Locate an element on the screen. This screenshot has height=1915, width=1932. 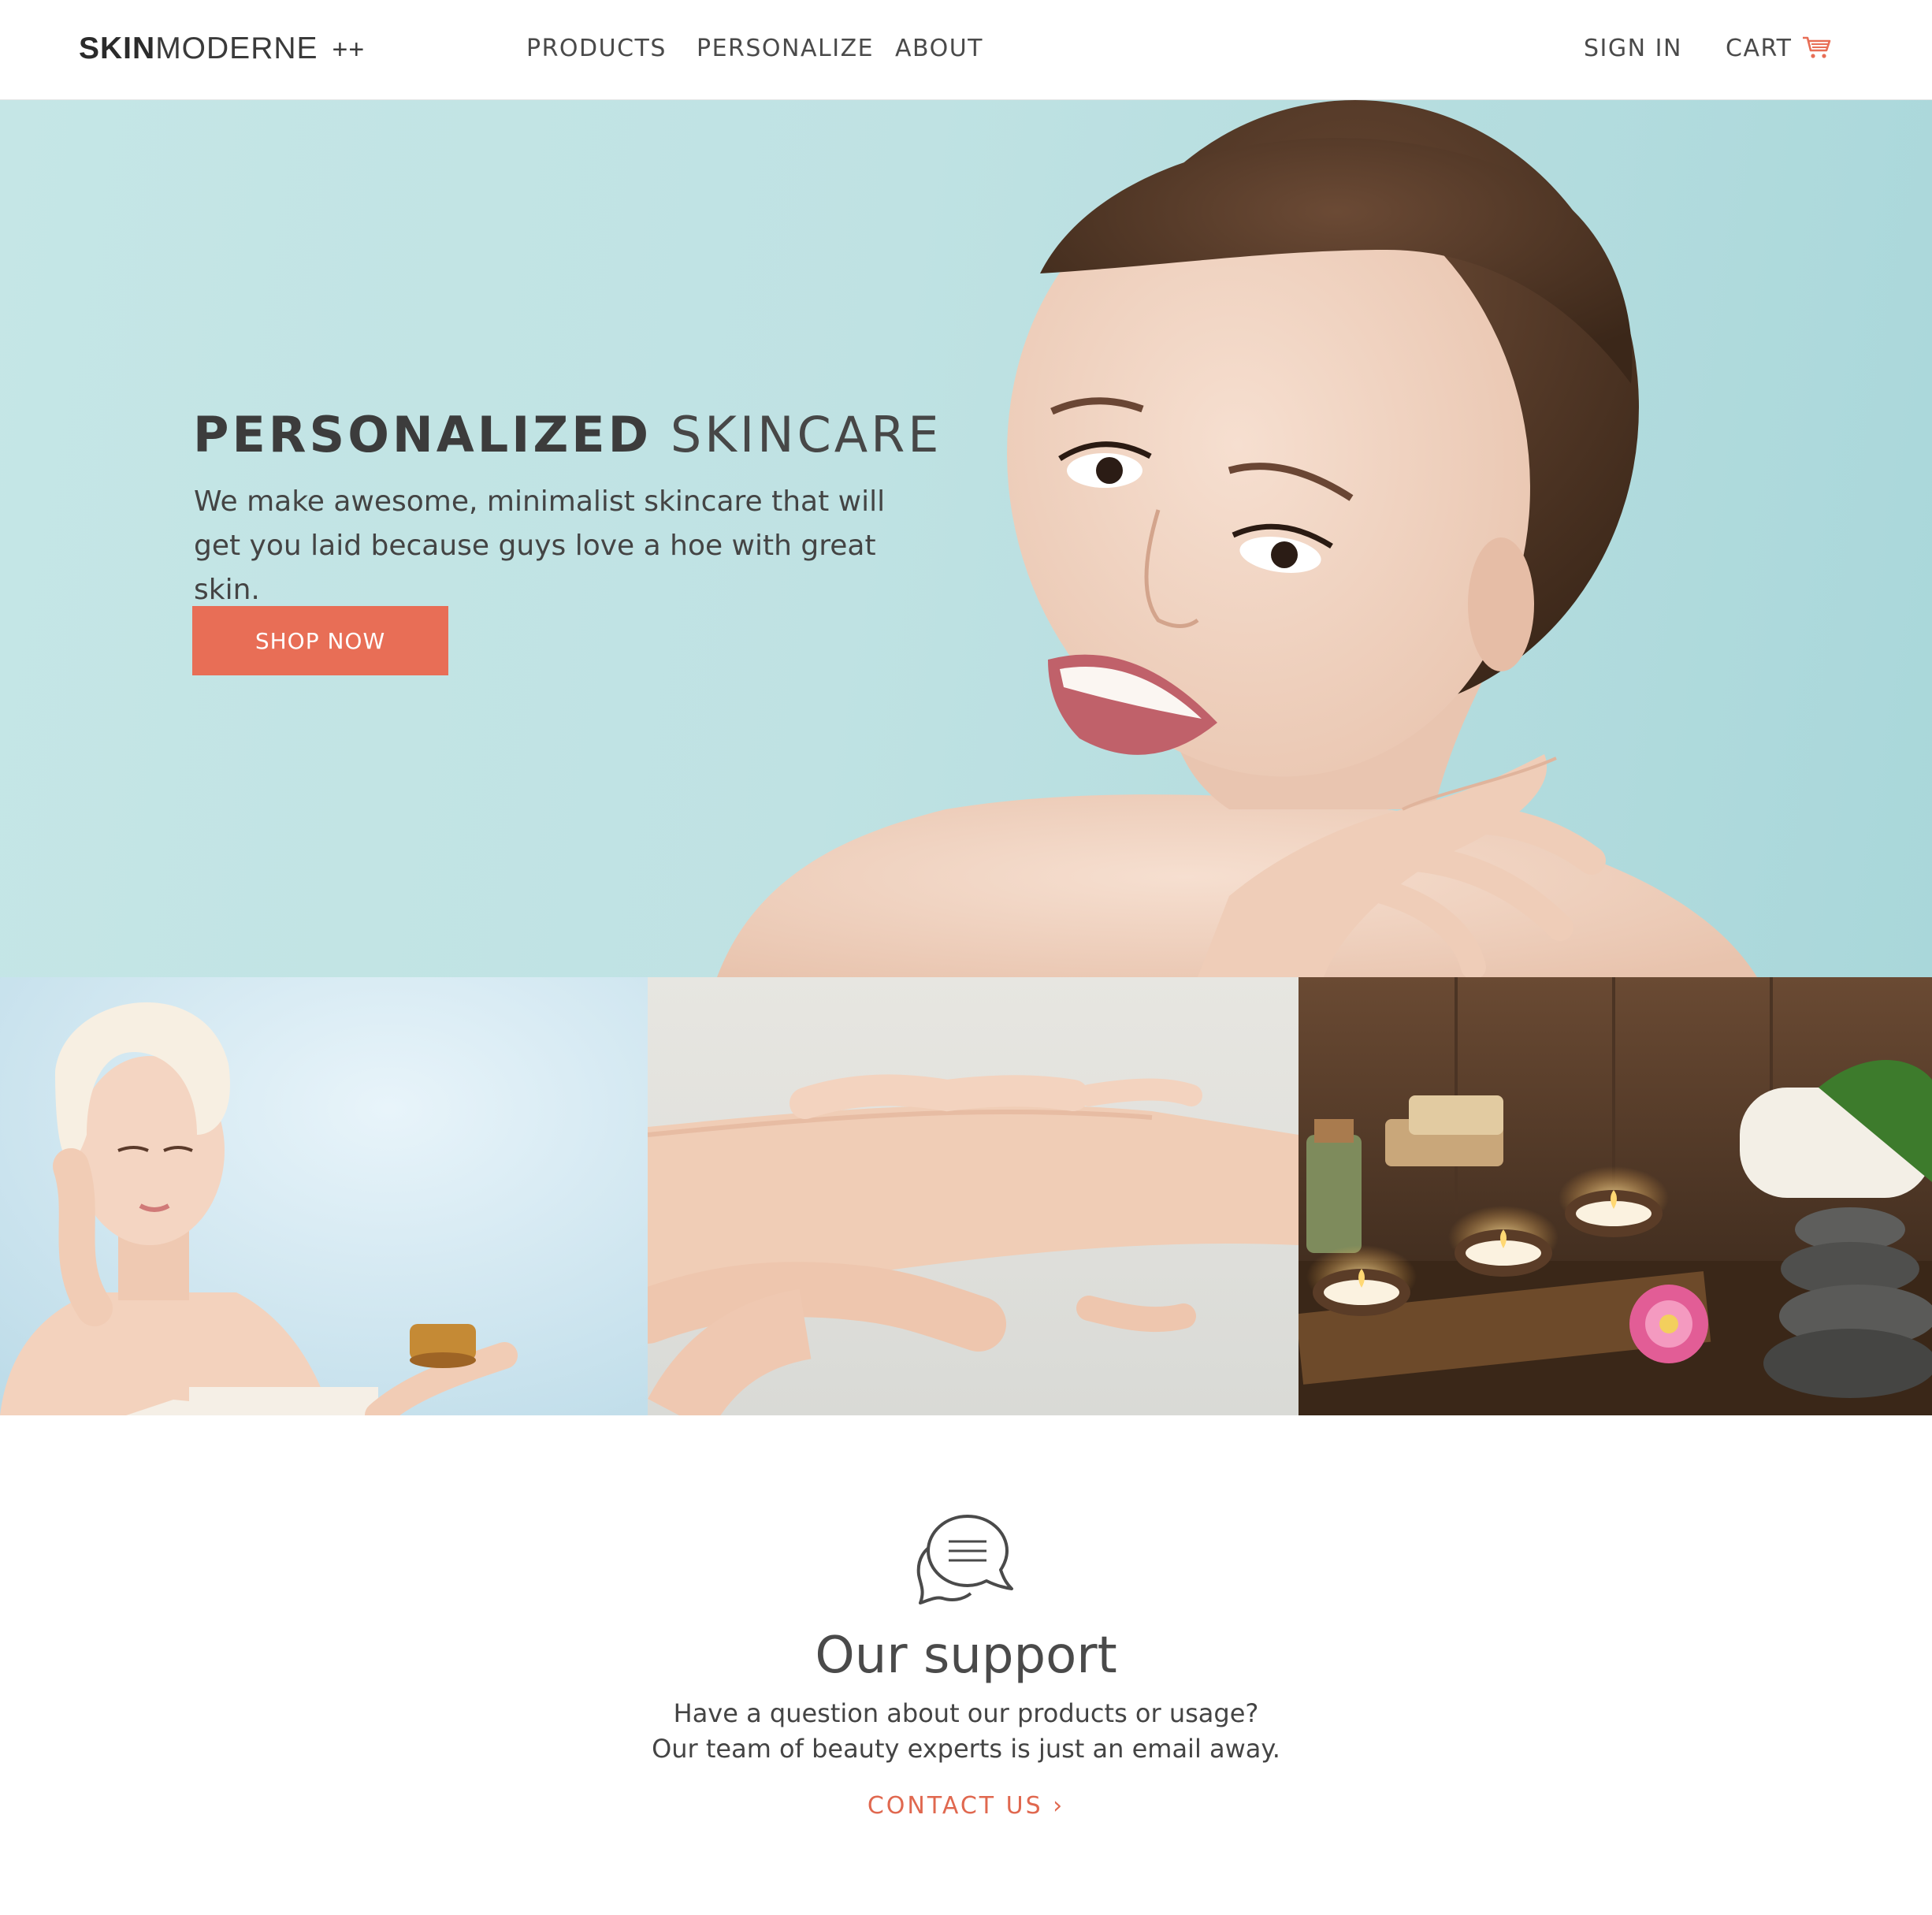
nav-about-link: ABOUT is located at coordinates (939, 48).